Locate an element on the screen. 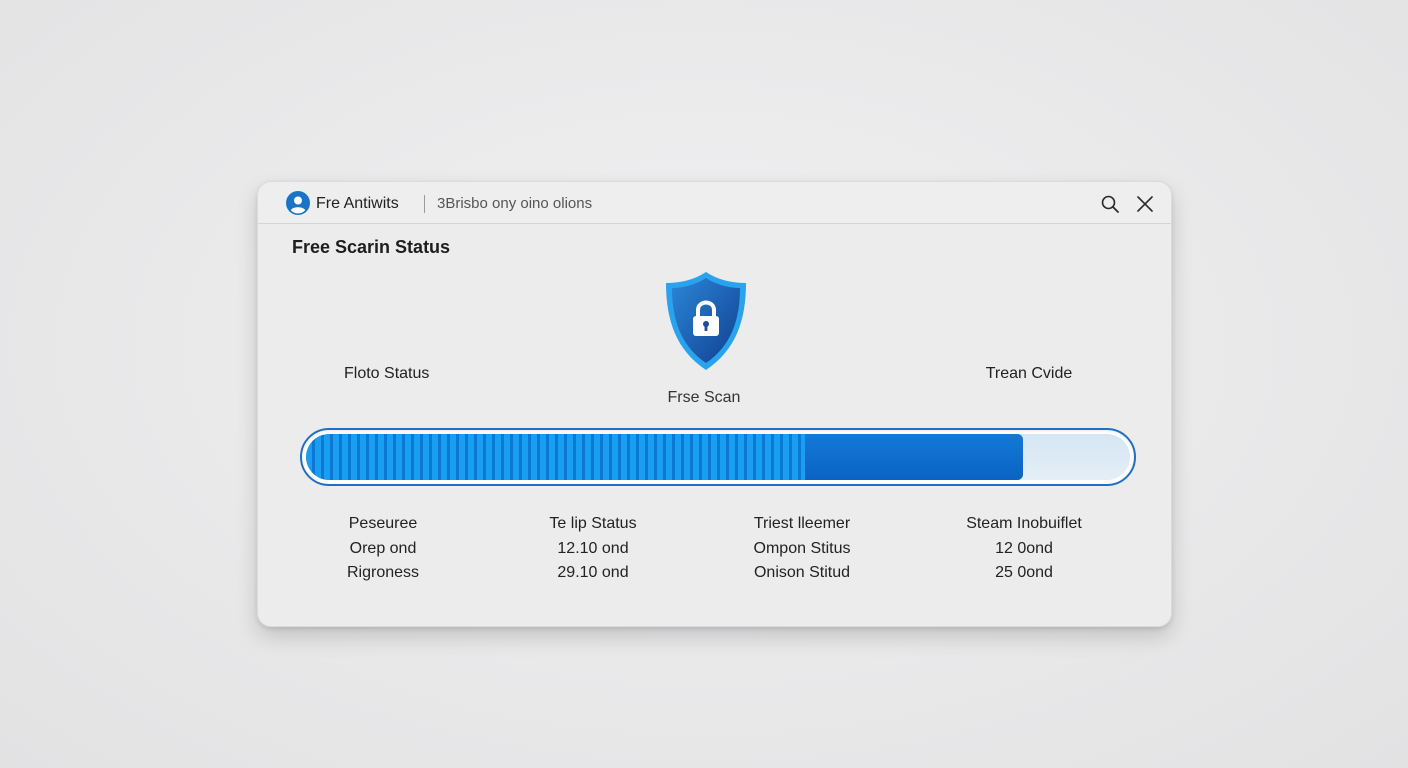 The image size is (1408, 768). shield-lock-icon is located at coordinates (706, 321).